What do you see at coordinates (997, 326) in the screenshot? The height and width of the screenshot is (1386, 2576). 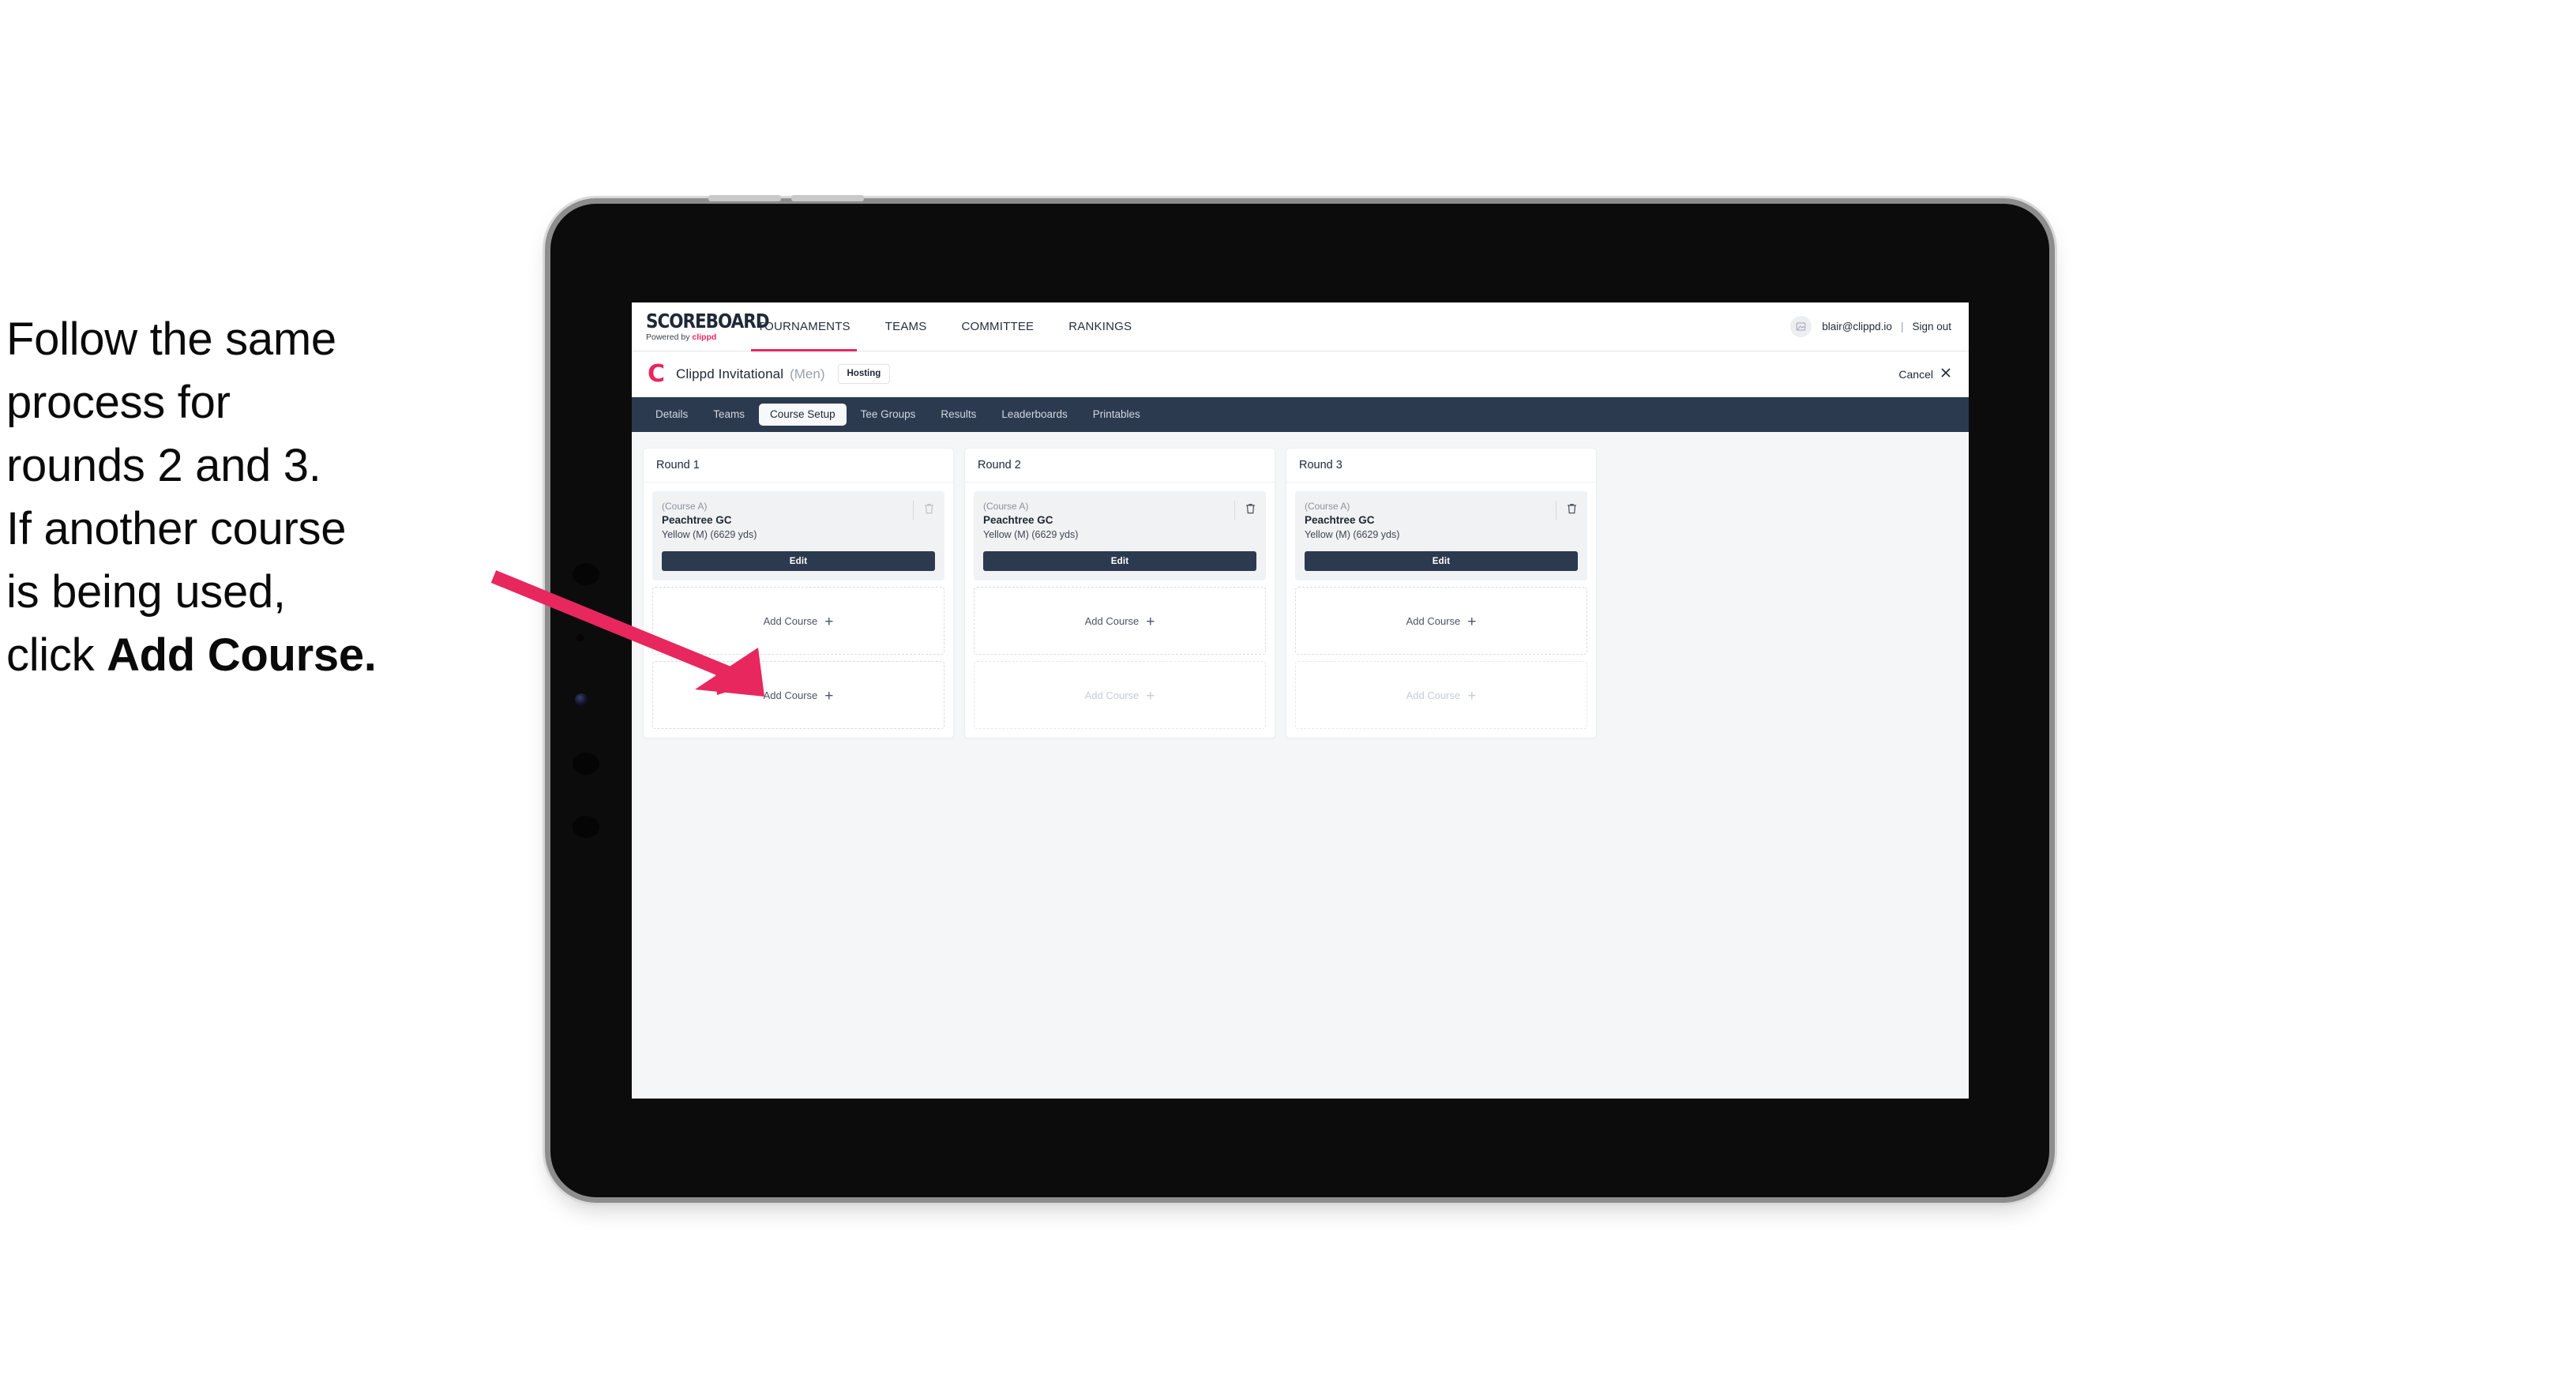 I see `nav-item-committee: COMMITTEE` at bounding box center [997, 326].